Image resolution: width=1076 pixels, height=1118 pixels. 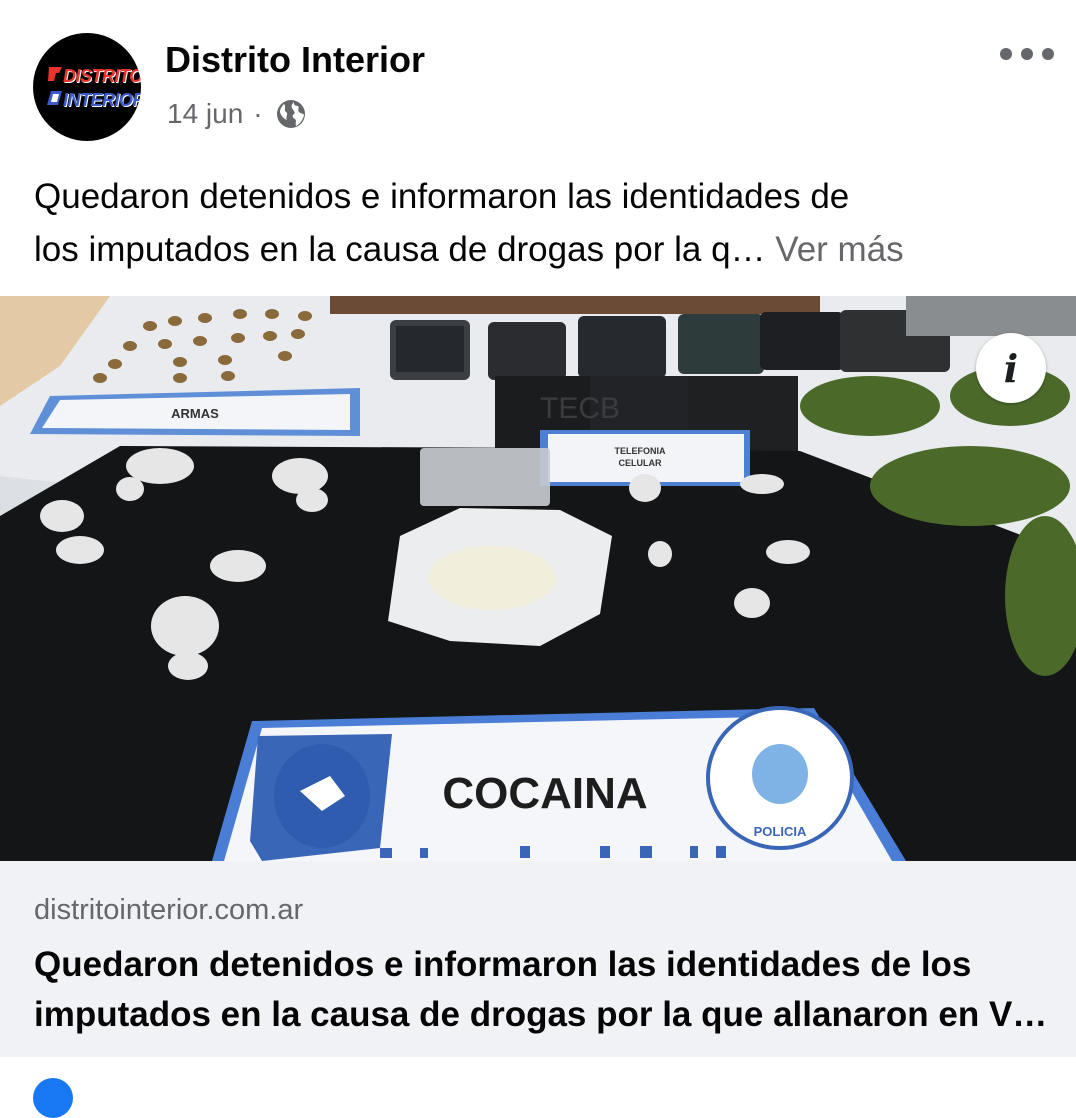 What do you see at coordinates (54, 98) in the screenshot?
I see `logo-mark-blue` at bounding box center [54, 98].